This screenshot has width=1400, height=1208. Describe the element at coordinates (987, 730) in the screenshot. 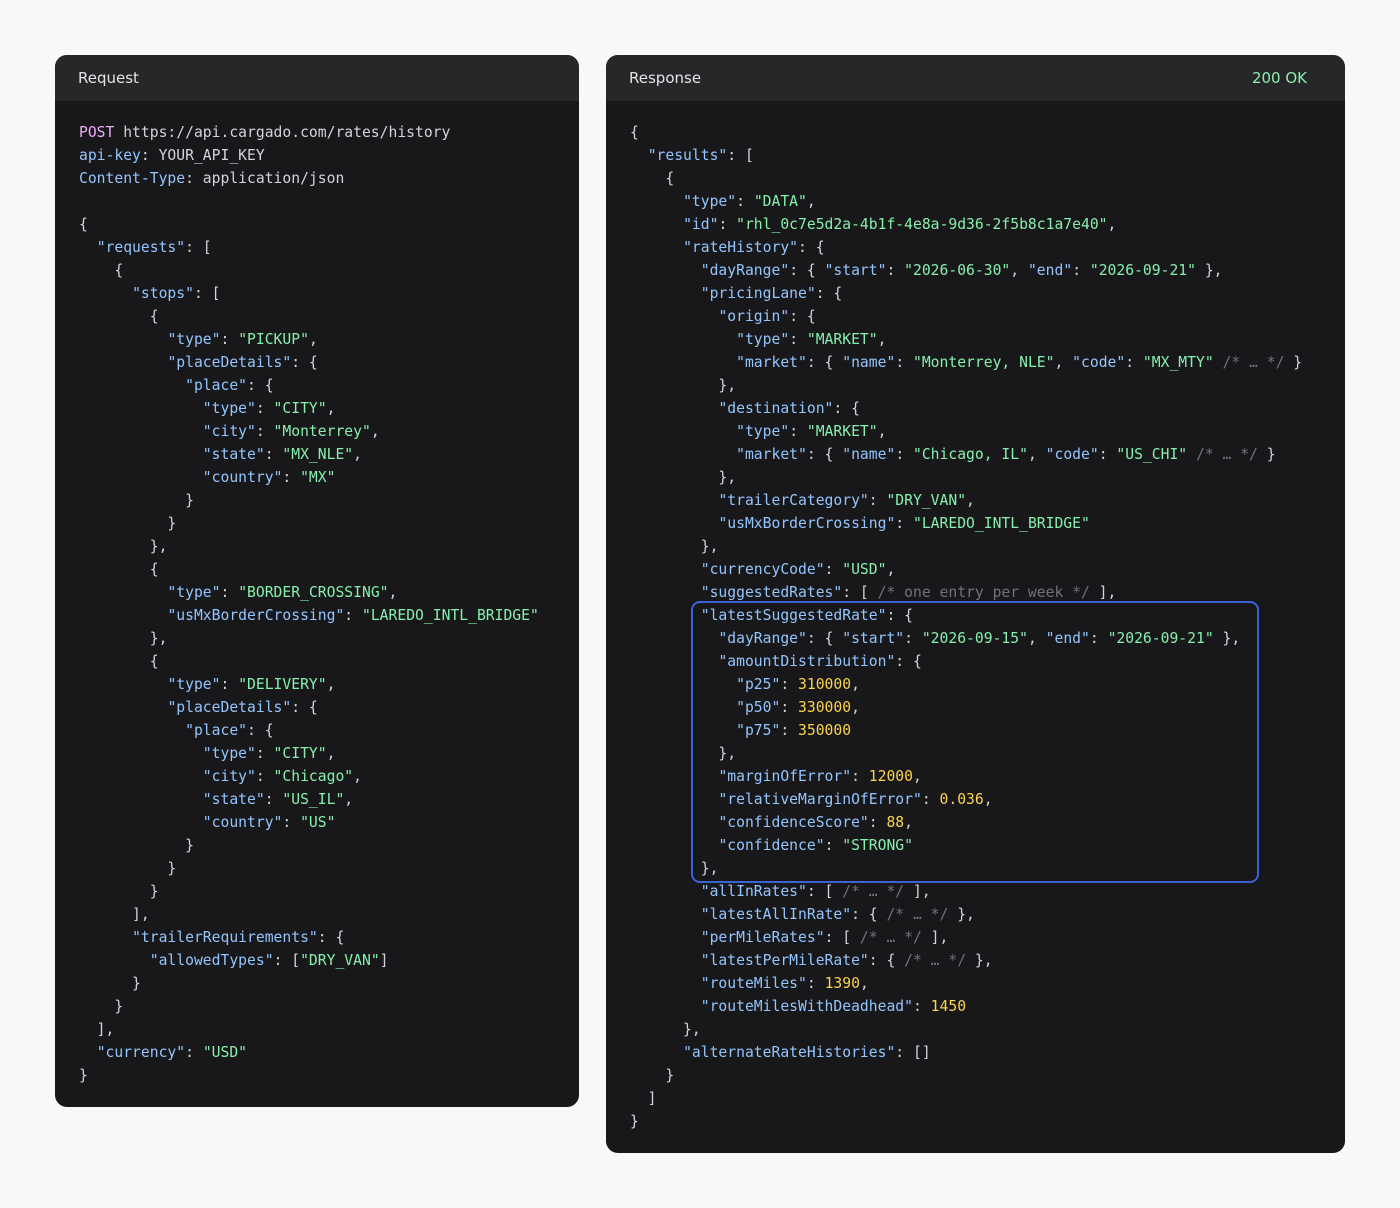

I see `code-line: "p75": 350000` at that location.